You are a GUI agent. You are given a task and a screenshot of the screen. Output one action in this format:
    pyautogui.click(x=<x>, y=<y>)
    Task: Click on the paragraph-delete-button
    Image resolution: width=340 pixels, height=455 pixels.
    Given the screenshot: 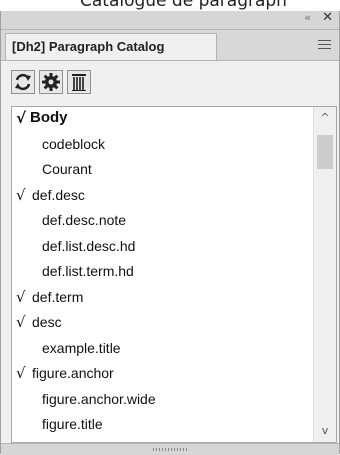 What is the action you would take?
    pyautogui.click(x=79, y=82)
    